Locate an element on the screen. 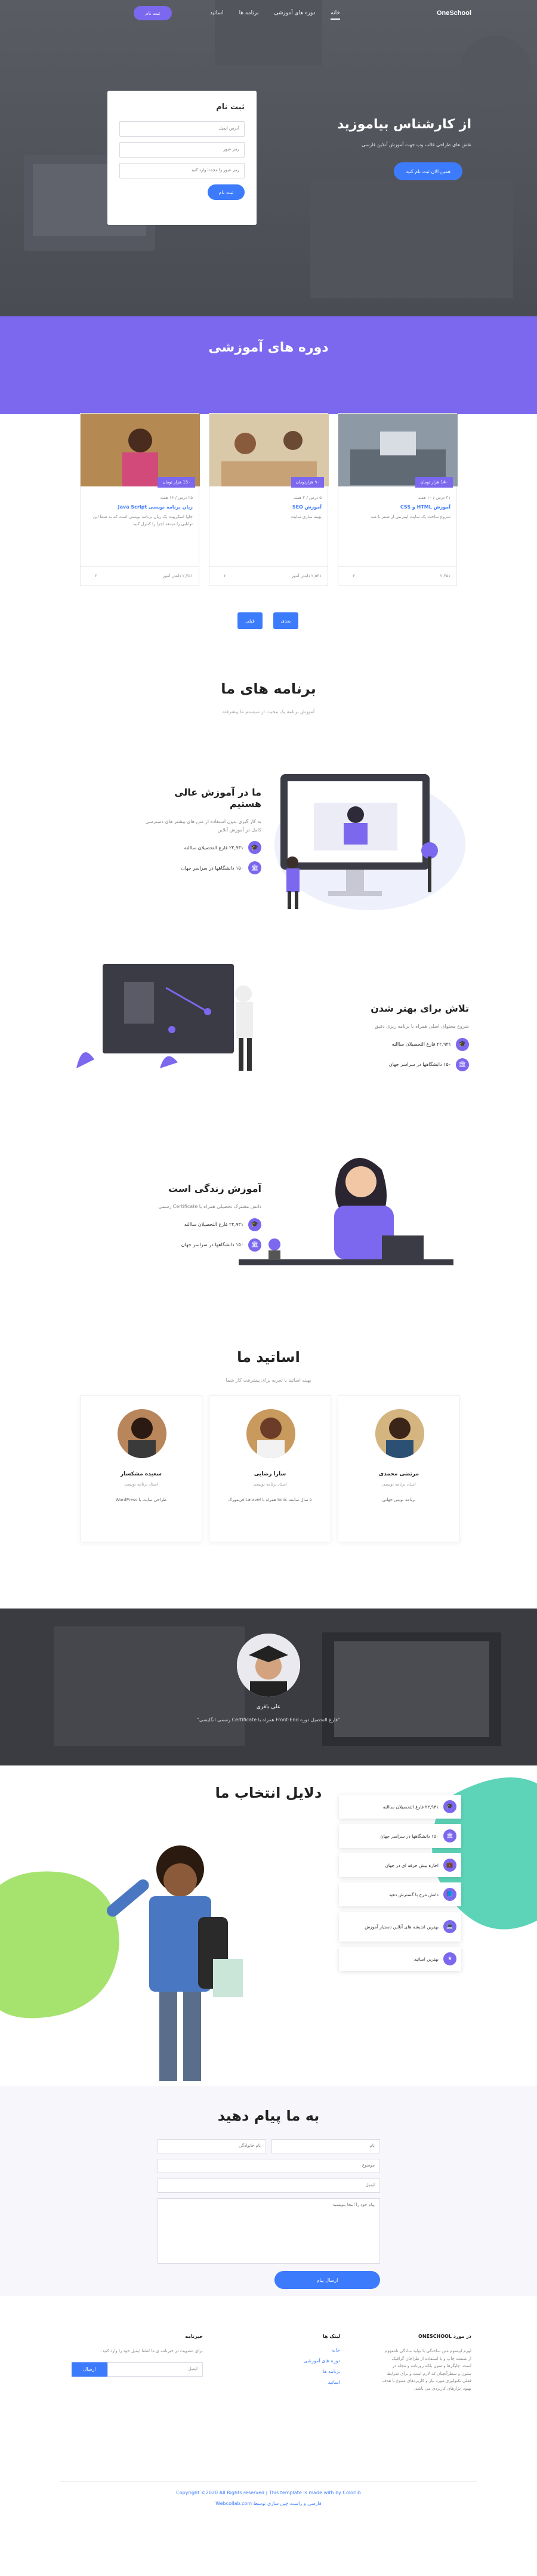 This screenshot has width=537, height=2576. course-description: شروع ساخت یک سایت اینترنتی از صفر تا صد is located at coordinates (410, 516).